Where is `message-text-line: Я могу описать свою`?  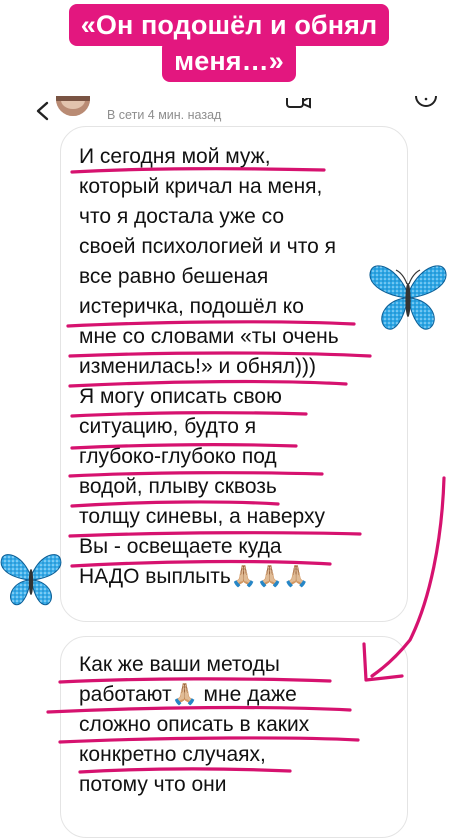 message-text-line: Я могу описать свою is located at coordinates (180, 396).